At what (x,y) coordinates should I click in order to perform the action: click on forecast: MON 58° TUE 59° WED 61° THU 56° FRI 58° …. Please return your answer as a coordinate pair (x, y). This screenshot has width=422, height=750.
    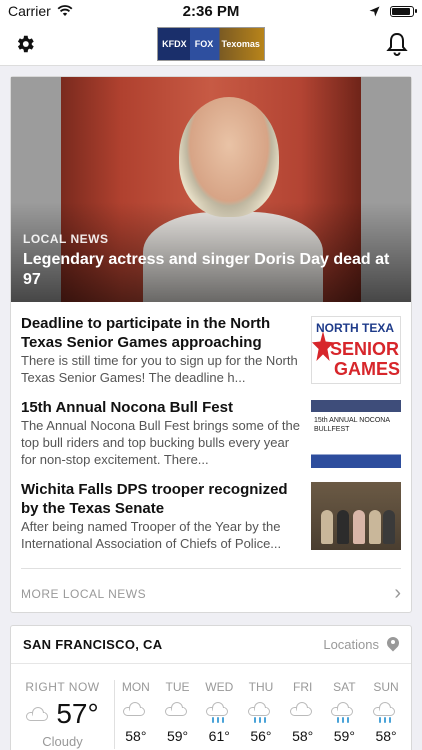
    Looking at the image, I should click on (261, 714).